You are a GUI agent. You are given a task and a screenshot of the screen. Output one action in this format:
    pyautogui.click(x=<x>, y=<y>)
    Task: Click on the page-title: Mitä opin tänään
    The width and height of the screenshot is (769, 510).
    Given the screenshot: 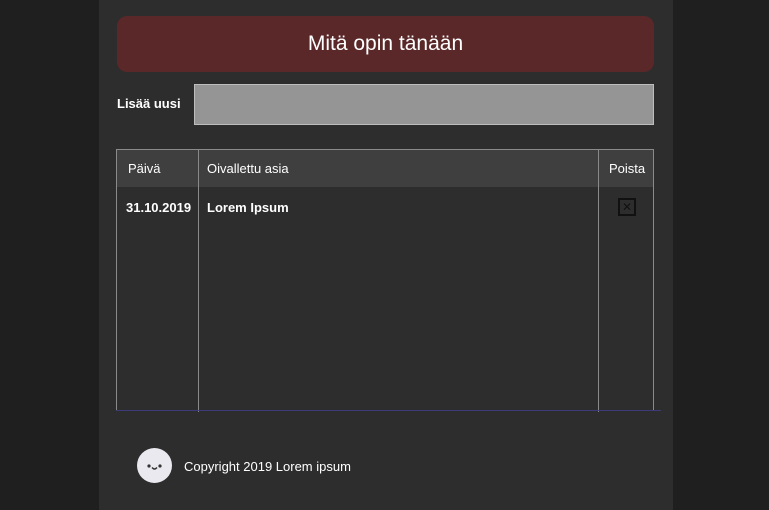 What is the action you would take?
    pyautogui.click(x=385, y=44)
    